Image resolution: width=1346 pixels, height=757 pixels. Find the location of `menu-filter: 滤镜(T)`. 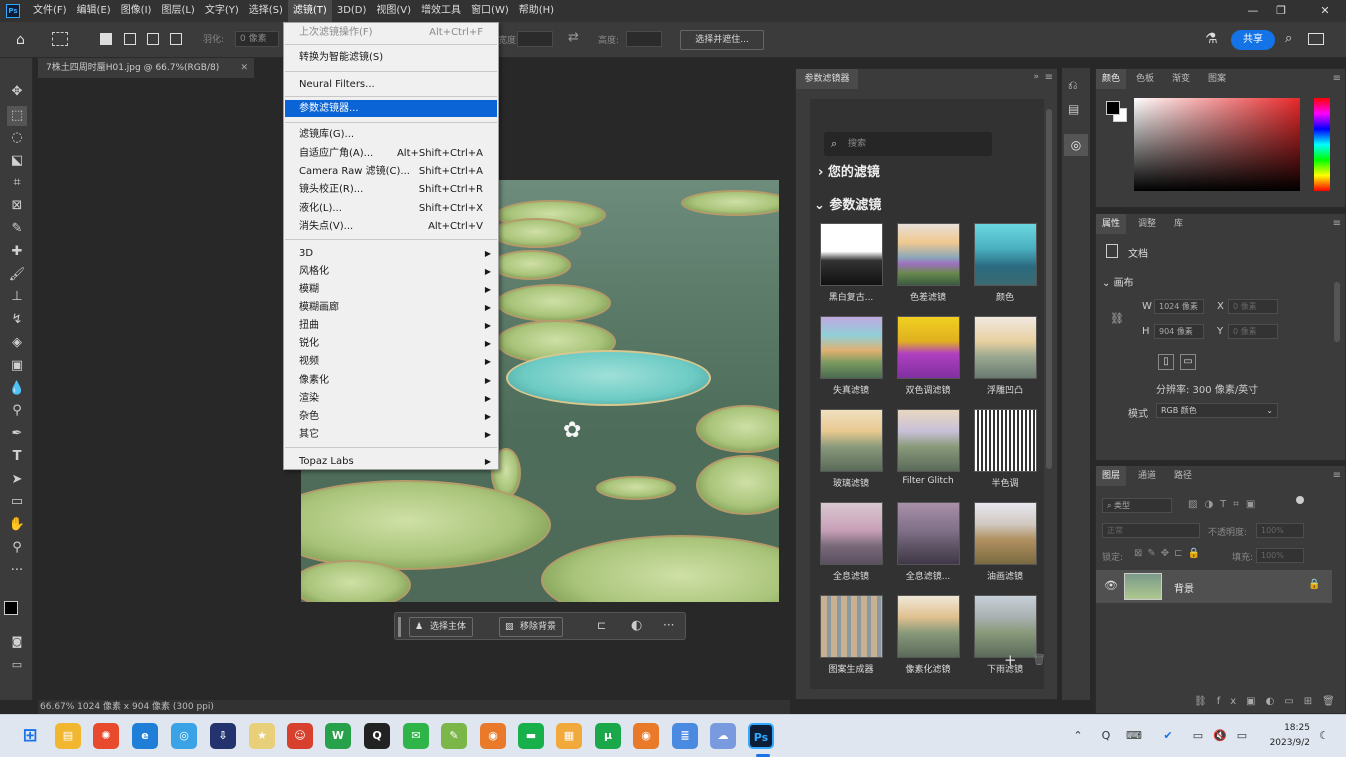

menu-filter: 滤镜(T) is located at coordinates (309, 11).